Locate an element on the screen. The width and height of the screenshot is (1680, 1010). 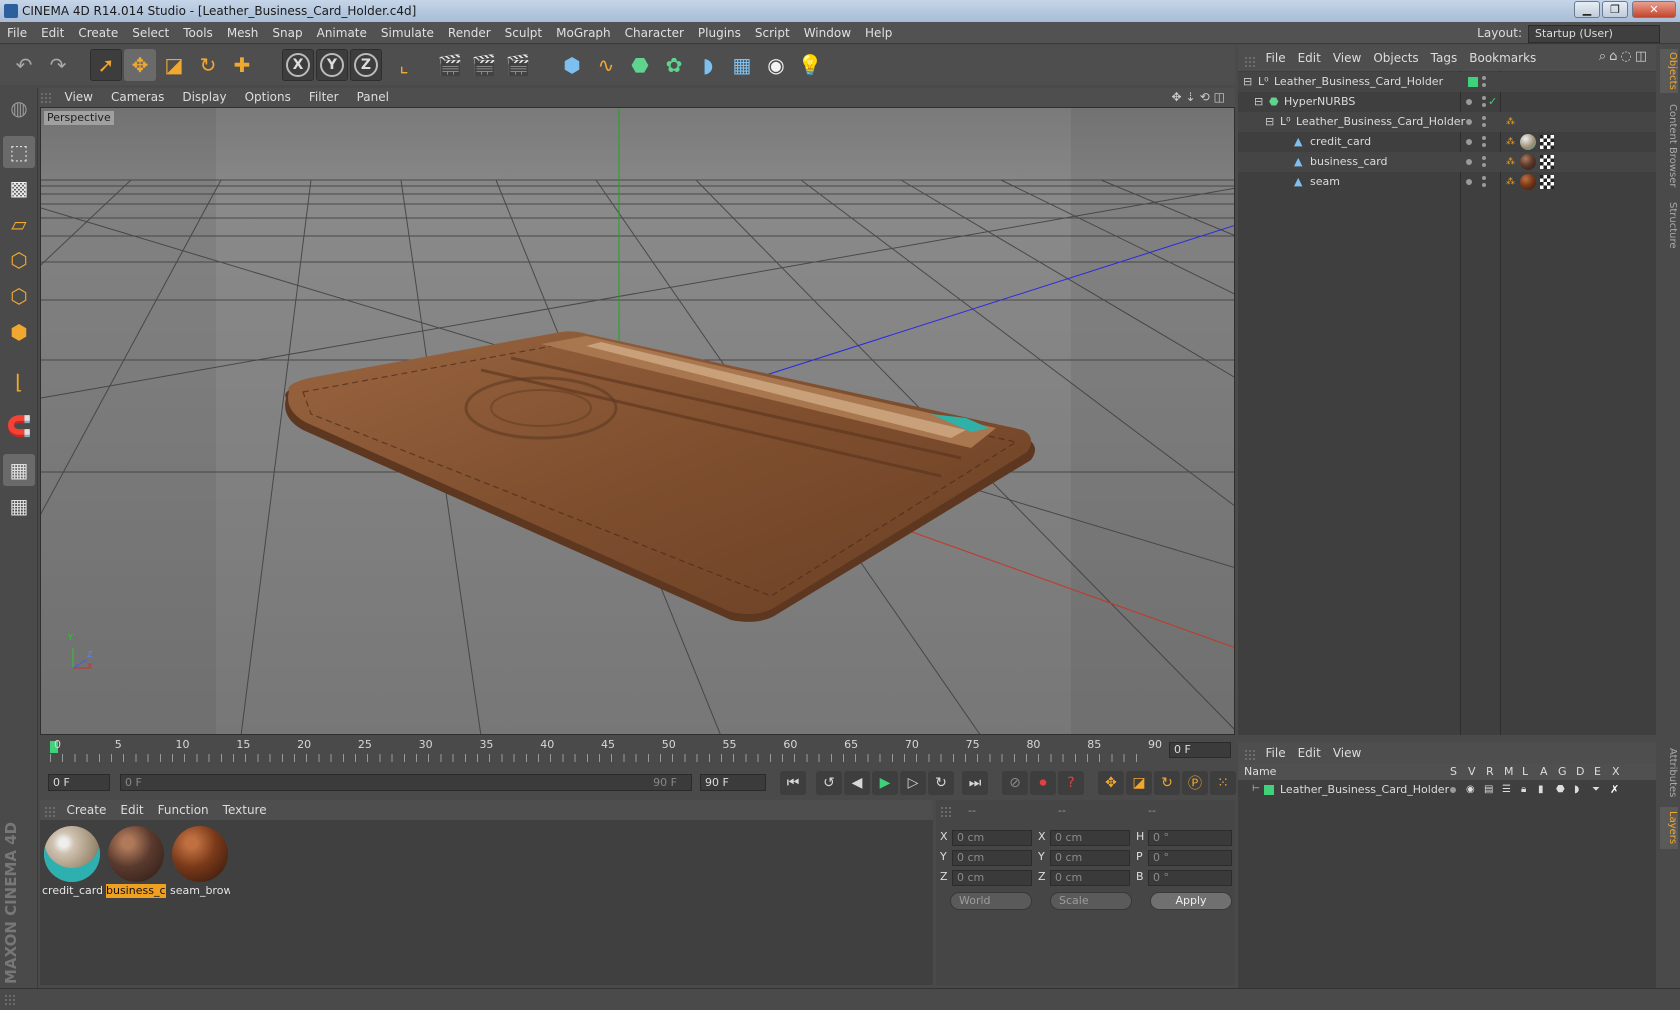
filter-icon: ◌ is located at coordinates (1627, 56).